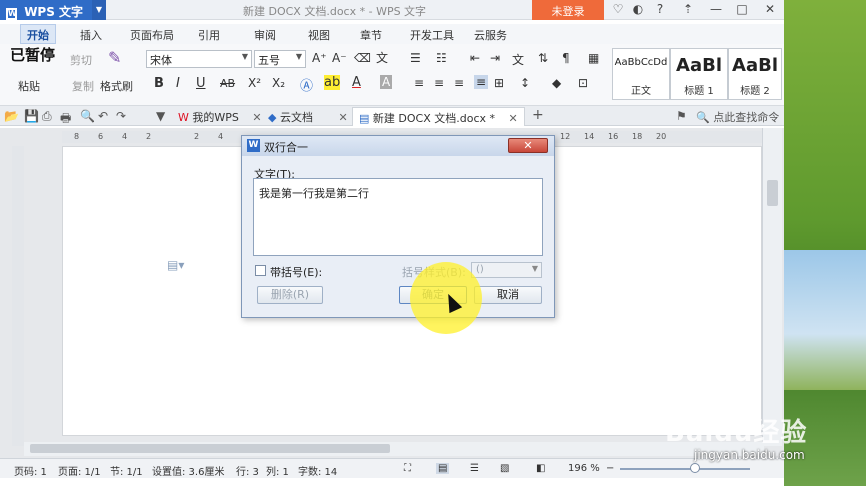 The height and width of the screenshot is (486, 866). Describe the element at coordinates (407, 468) in the screenshot. I see `fullscreen-icon: ⛶` at that location.